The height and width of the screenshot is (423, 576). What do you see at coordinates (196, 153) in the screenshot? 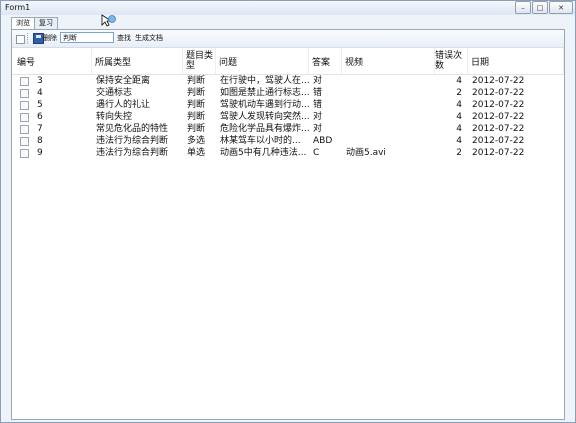
I see `cell-qtype: 单选` at bounding box center [196, 153].